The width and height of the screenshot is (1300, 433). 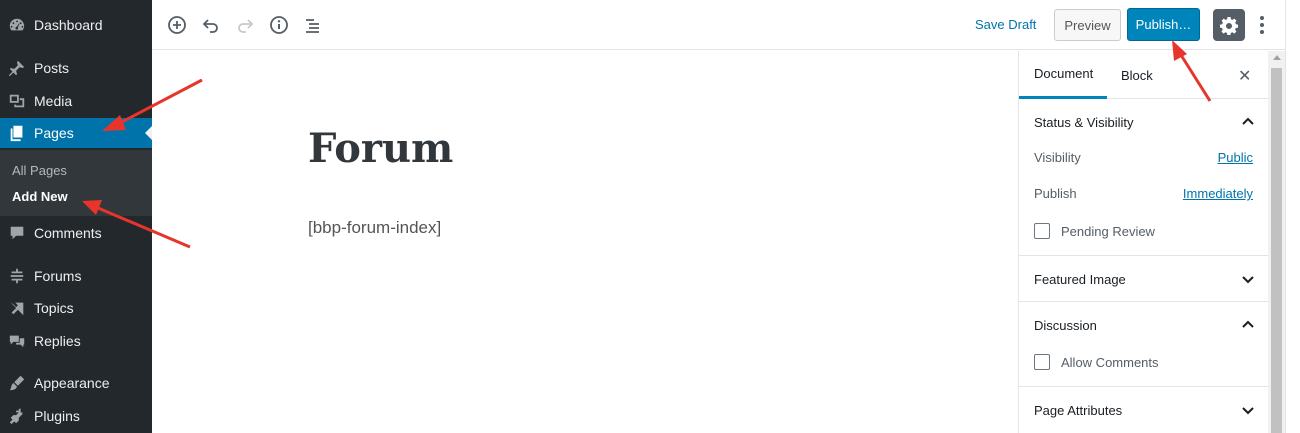 I want to click on menu-label: Comments, so click(x=68, y=233).